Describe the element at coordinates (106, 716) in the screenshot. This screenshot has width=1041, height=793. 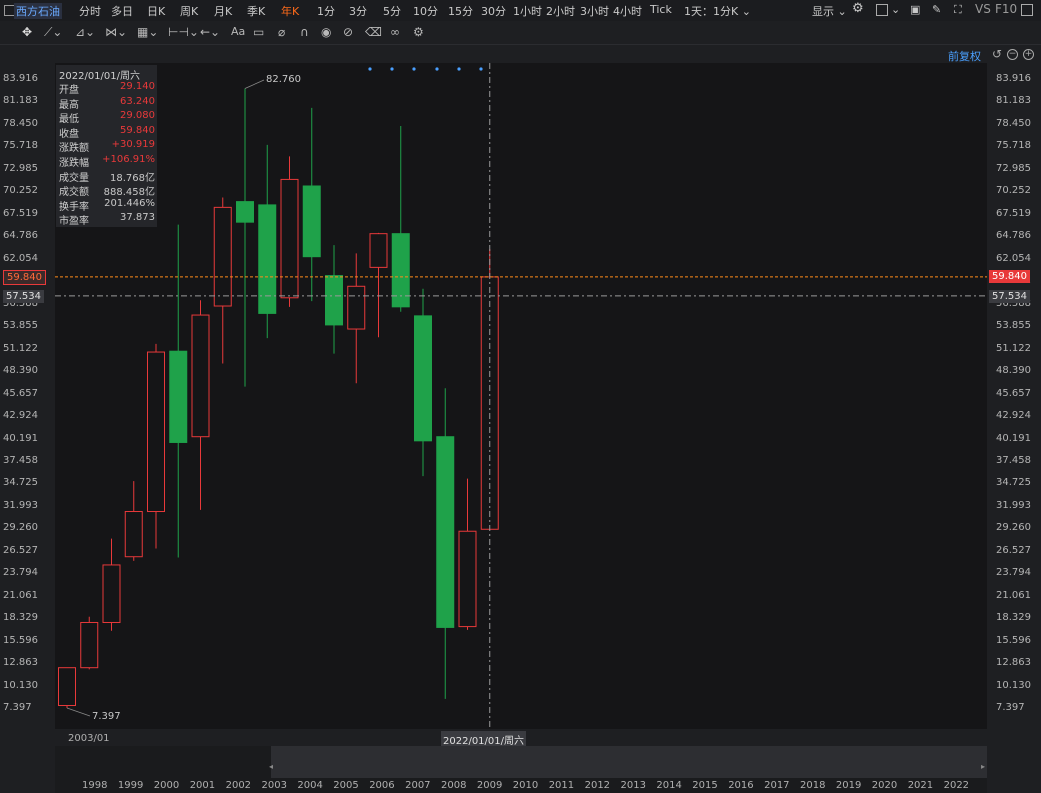
I see `low-price-label: 7.397` at that location.